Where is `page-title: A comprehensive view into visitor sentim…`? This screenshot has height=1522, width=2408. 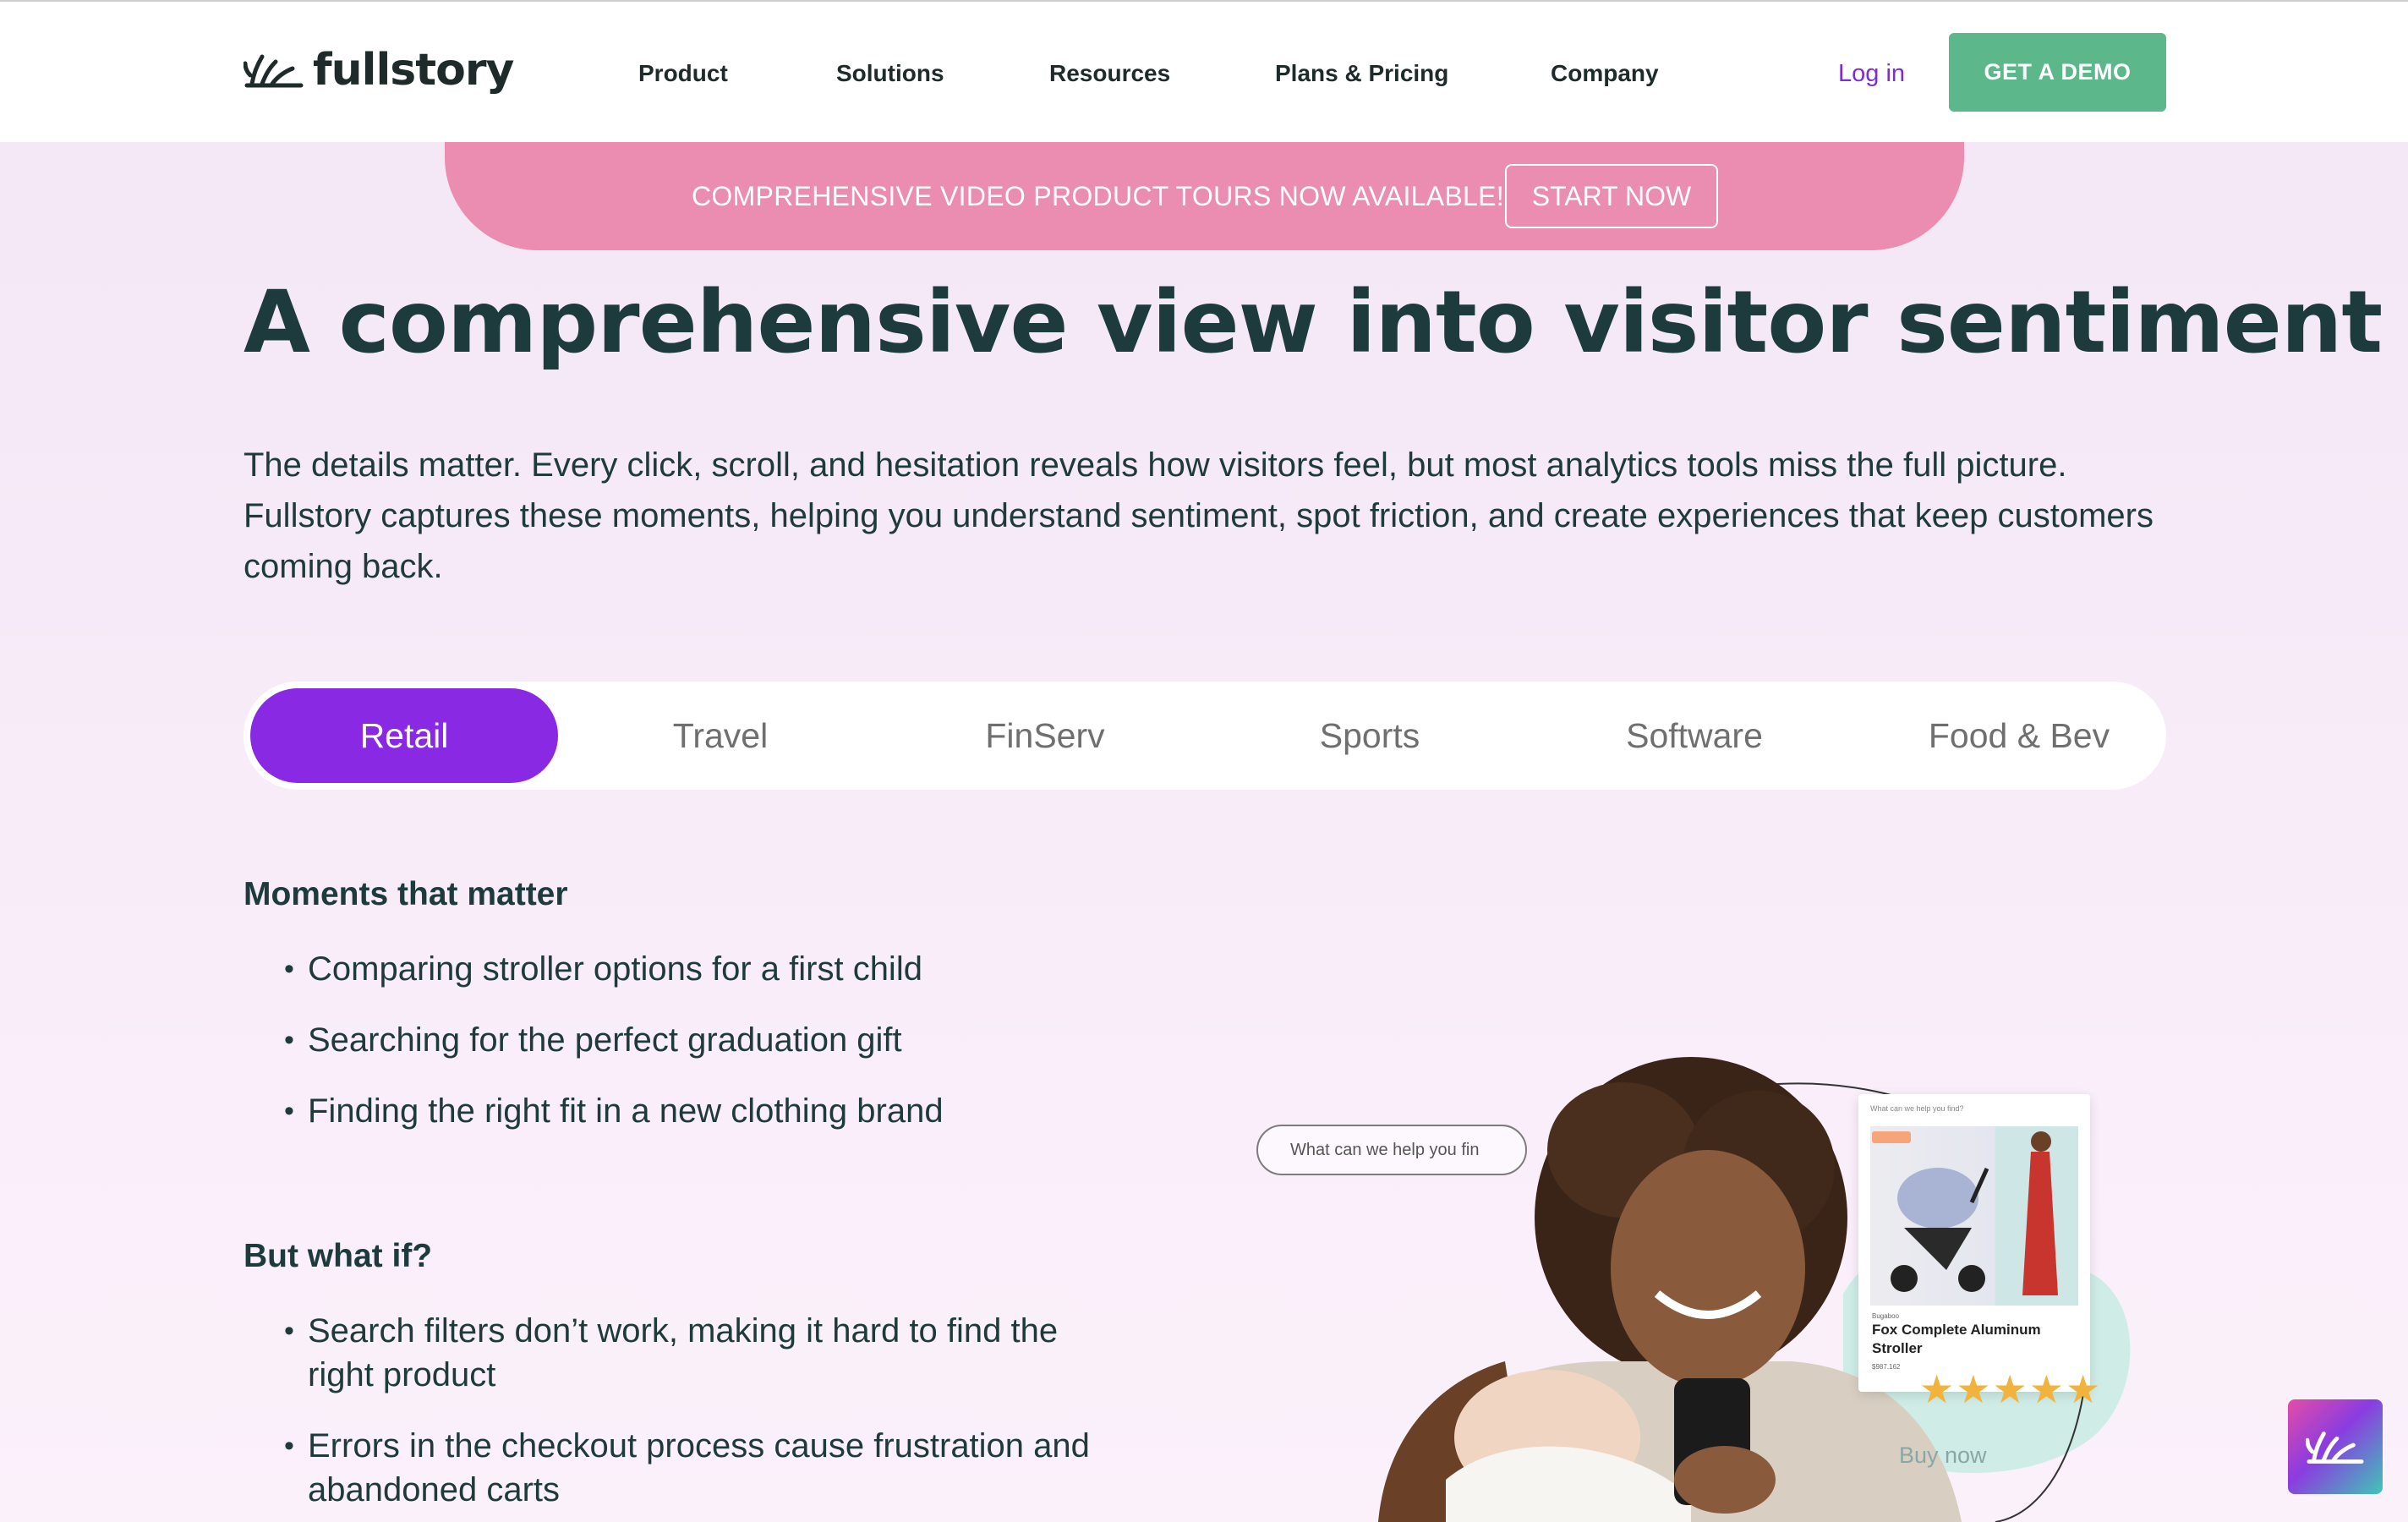 page-title: A comprehensive view into visitor sentim… is located at coordinates (1313, 322).